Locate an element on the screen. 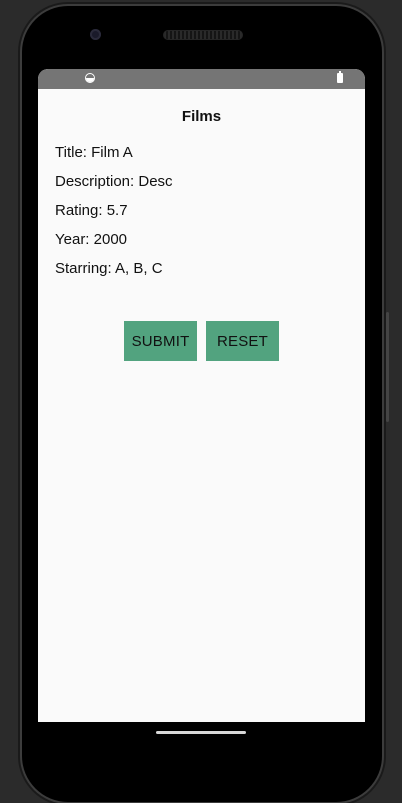 Image resolution: width=402 pixels, height=803 pixels. reset-button: RESET is located at coordinates (242, 341).